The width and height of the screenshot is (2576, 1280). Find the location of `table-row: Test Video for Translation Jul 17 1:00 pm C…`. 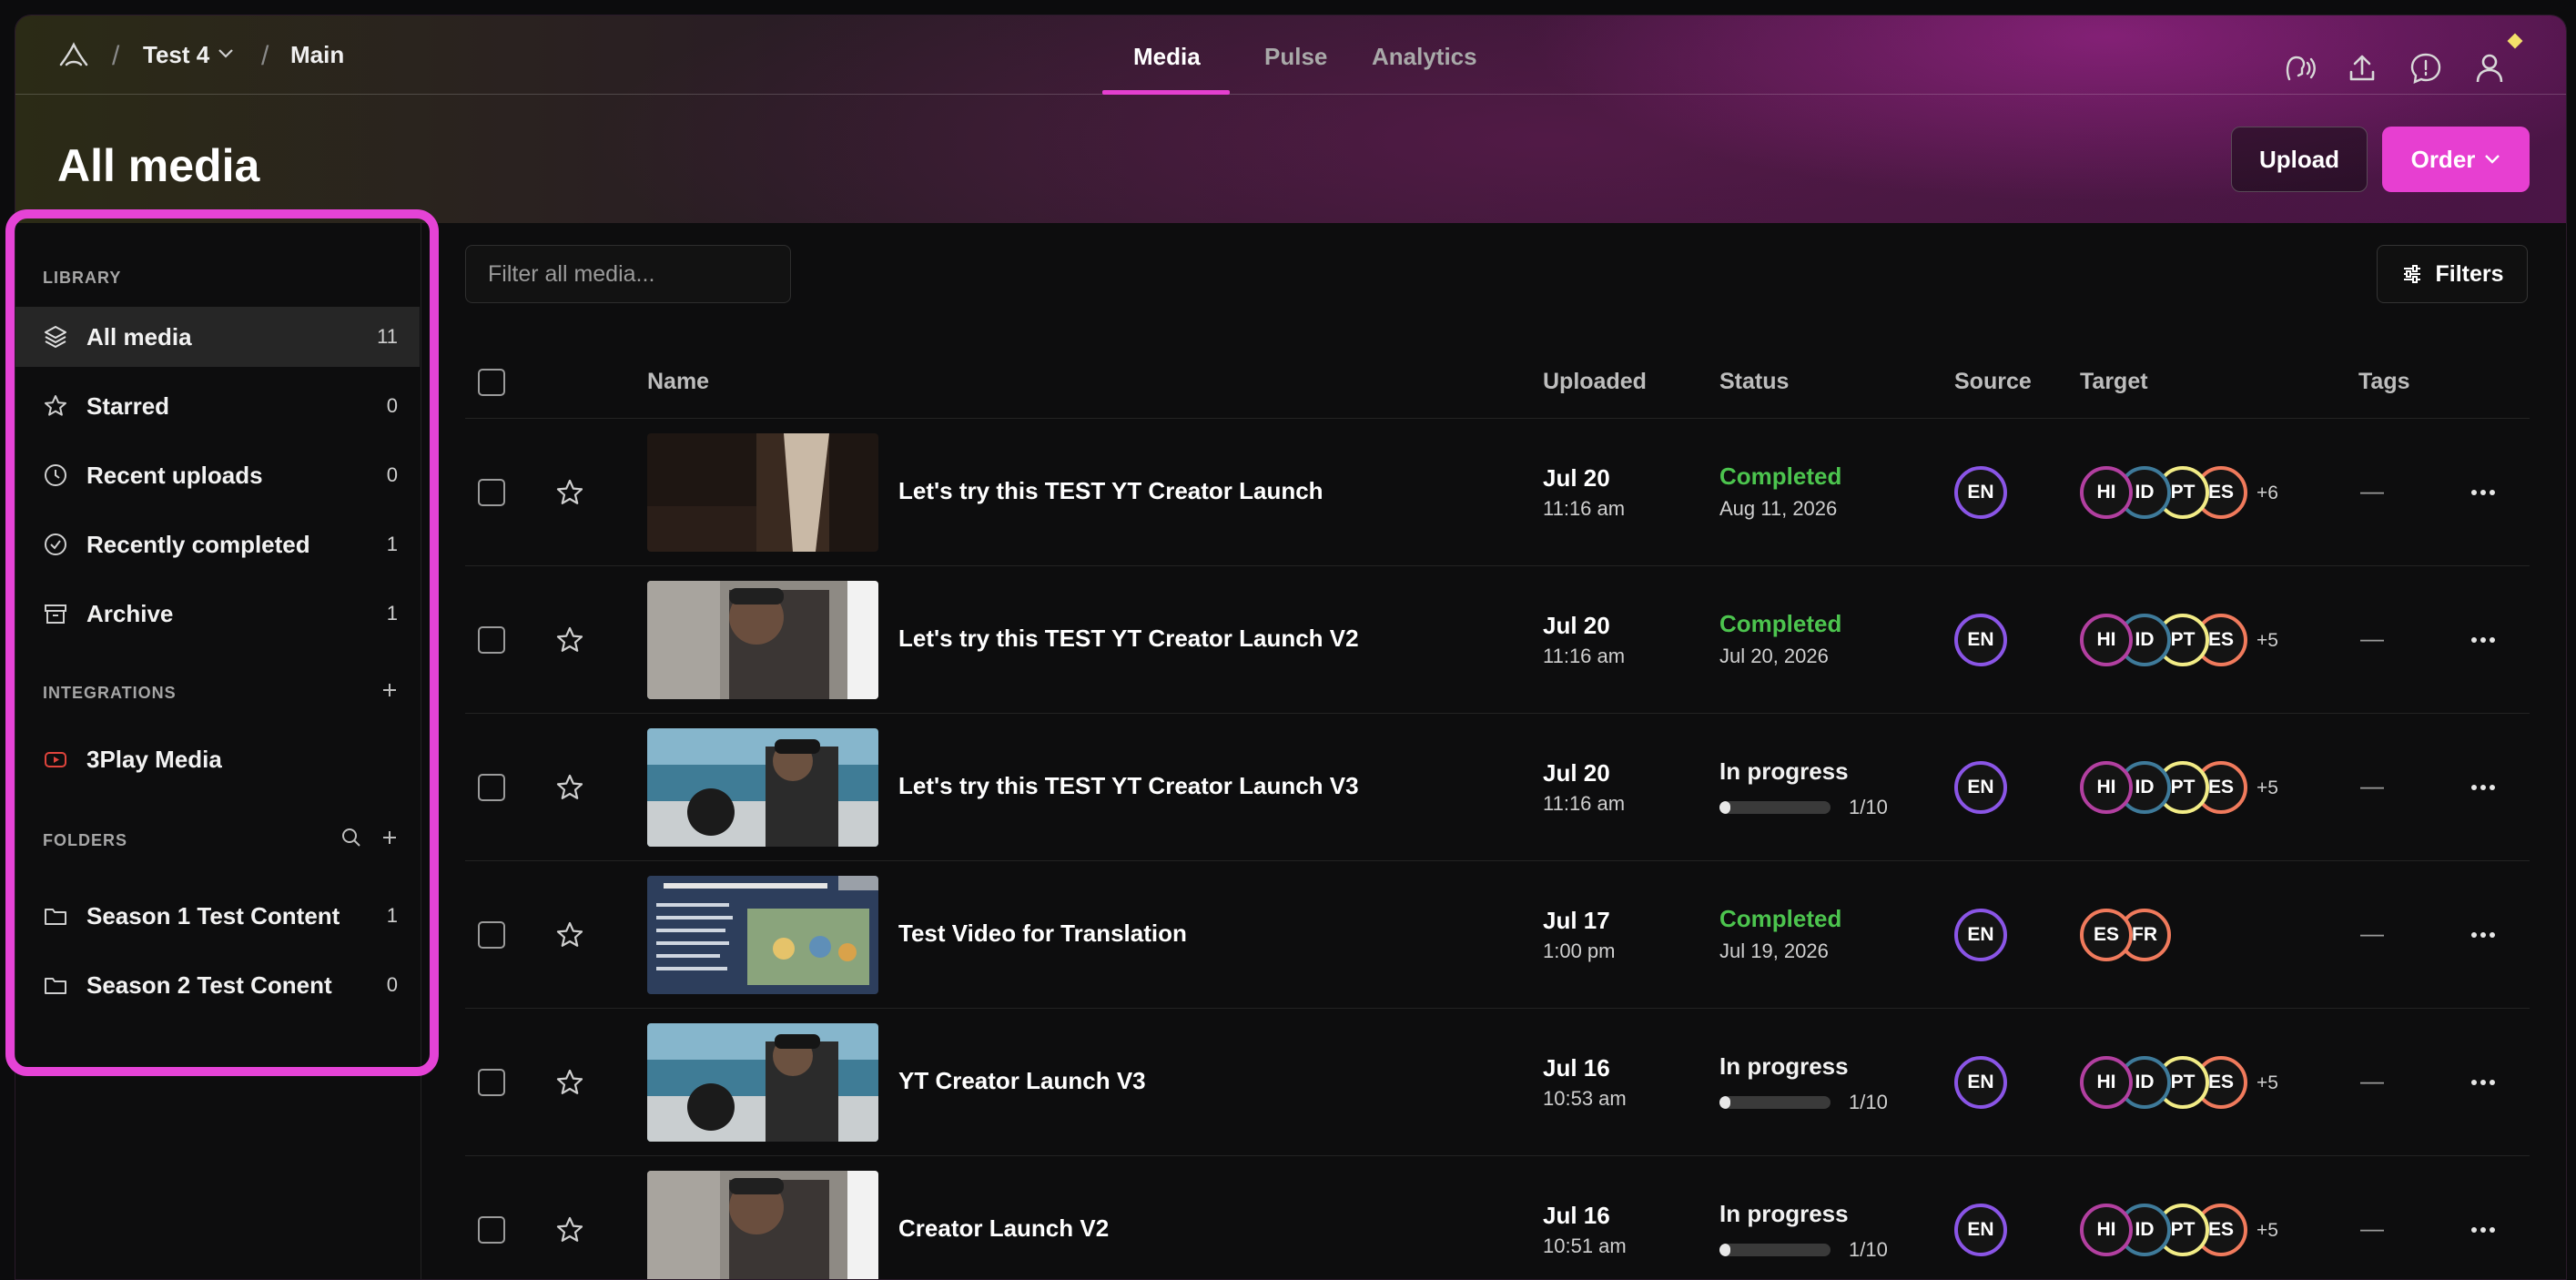

table-row: Test Video for Translation Jul 17 1:00 pm C… is located at coordinates (1497, 934).